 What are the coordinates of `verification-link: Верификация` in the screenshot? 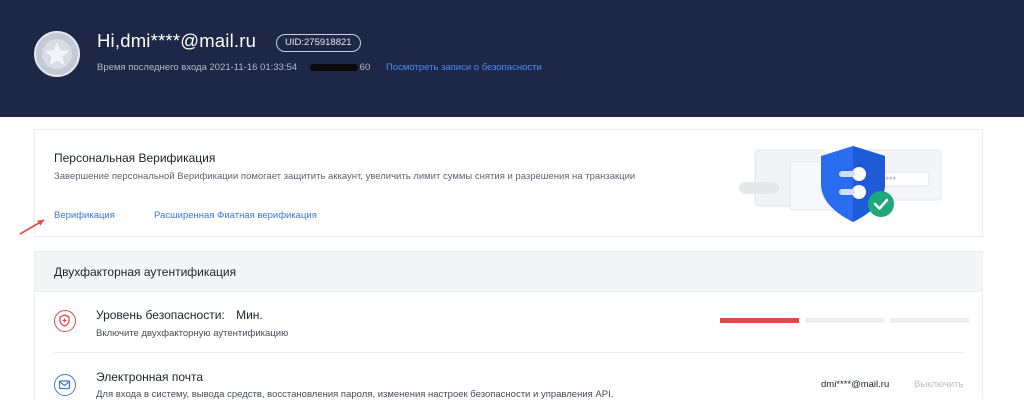 It's located at (84, 215).